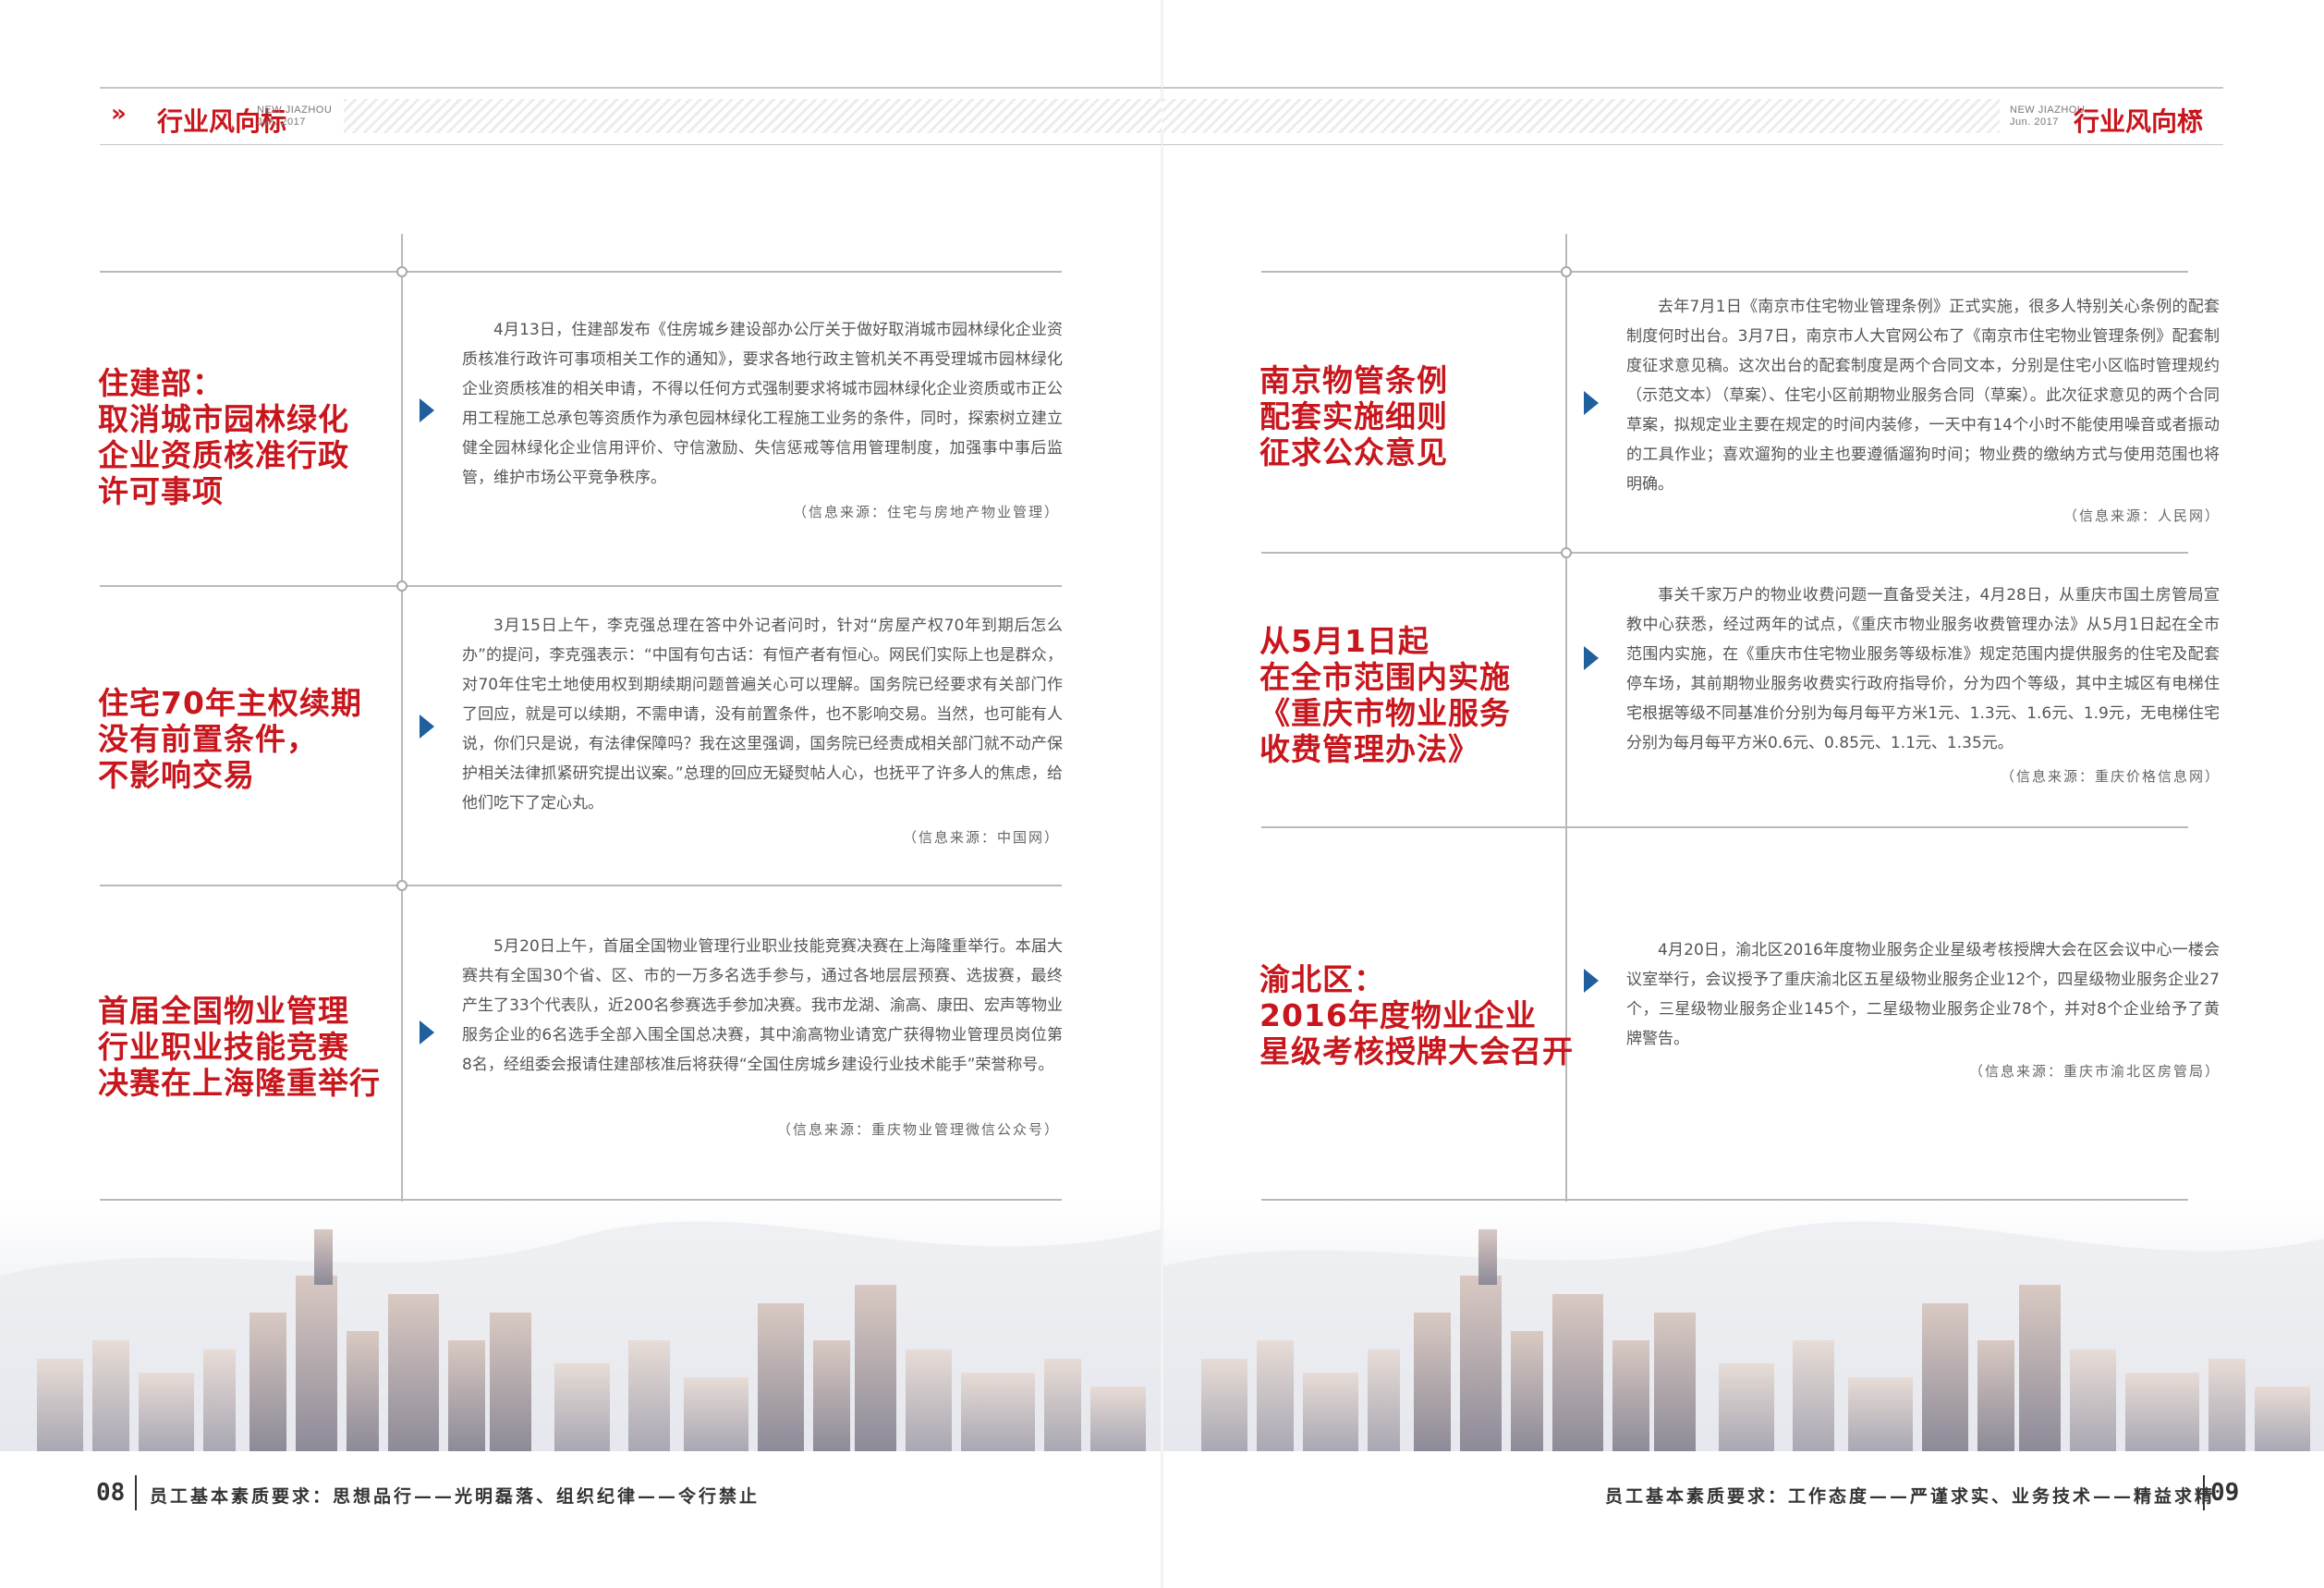 The image size is (2324, 1588). What do you see at coordinates (402, 718) in the screenshot?
I see `timeline-vertical` at bounding box center [402, 718].